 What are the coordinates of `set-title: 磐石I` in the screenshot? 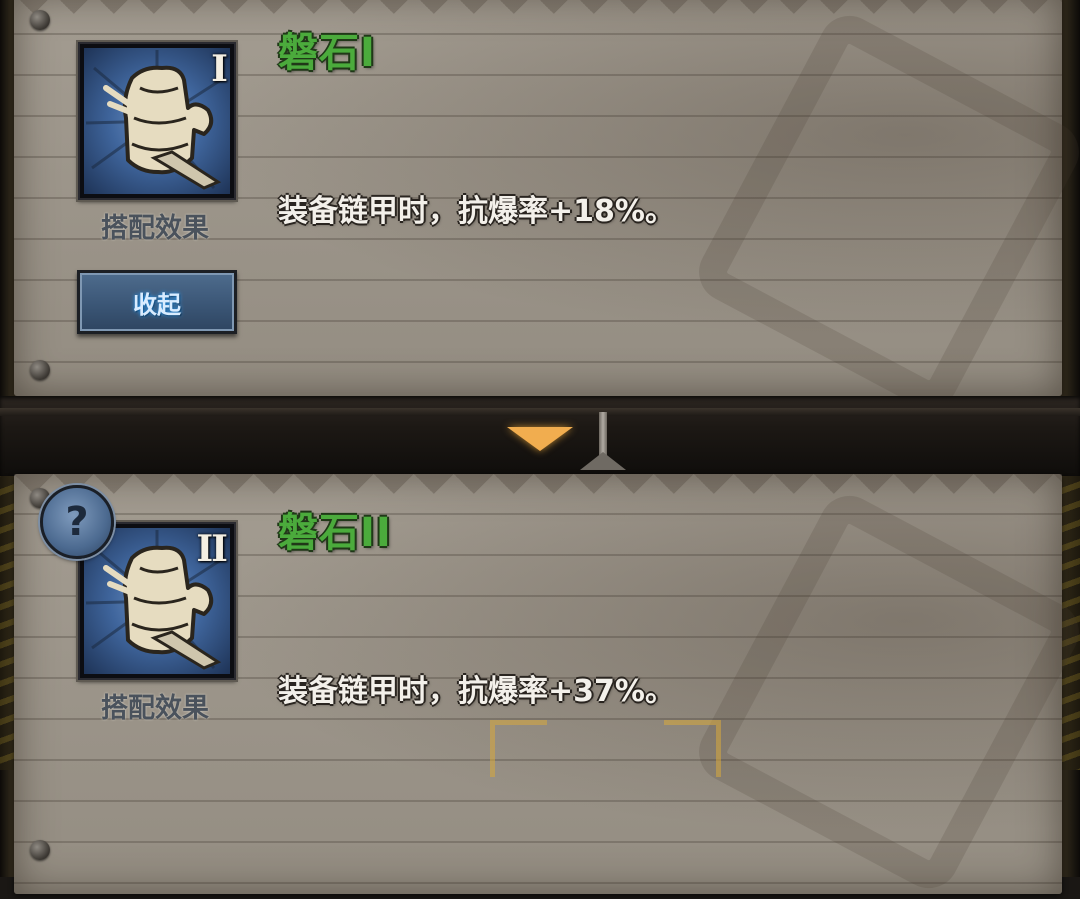 It's located at (327, 53).